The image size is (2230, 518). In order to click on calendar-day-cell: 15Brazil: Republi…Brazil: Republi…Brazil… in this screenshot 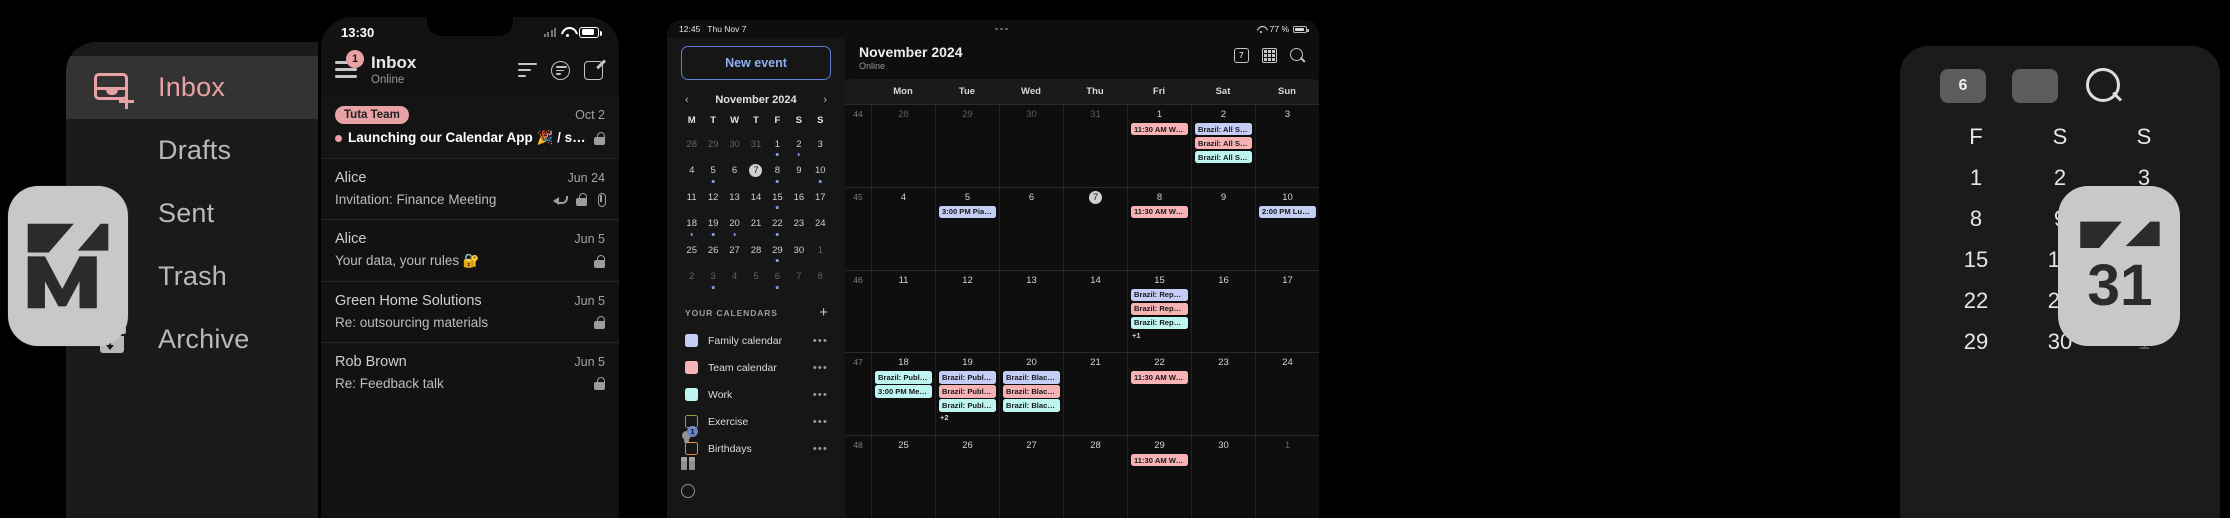, I will do `click(1159, 311)`.